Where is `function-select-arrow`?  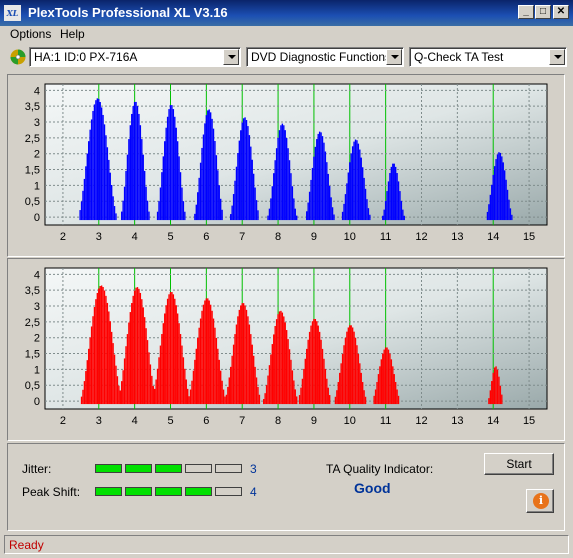
function-select-arrow is located at coordinates (394, 57).